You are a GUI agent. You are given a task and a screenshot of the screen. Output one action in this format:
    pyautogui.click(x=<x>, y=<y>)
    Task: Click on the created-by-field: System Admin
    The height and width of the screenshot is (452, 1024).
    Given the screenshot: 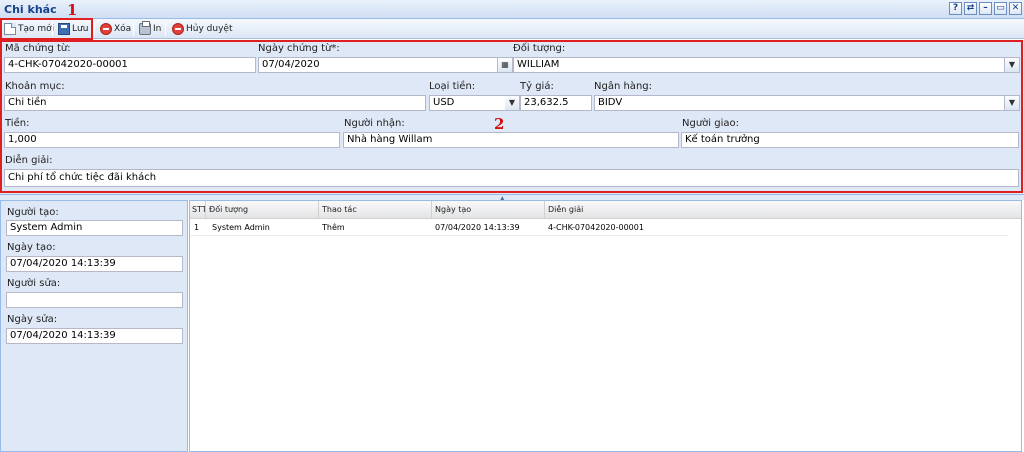 What is the action you would take?
    pyautogui.click(x=94, y=228)
    